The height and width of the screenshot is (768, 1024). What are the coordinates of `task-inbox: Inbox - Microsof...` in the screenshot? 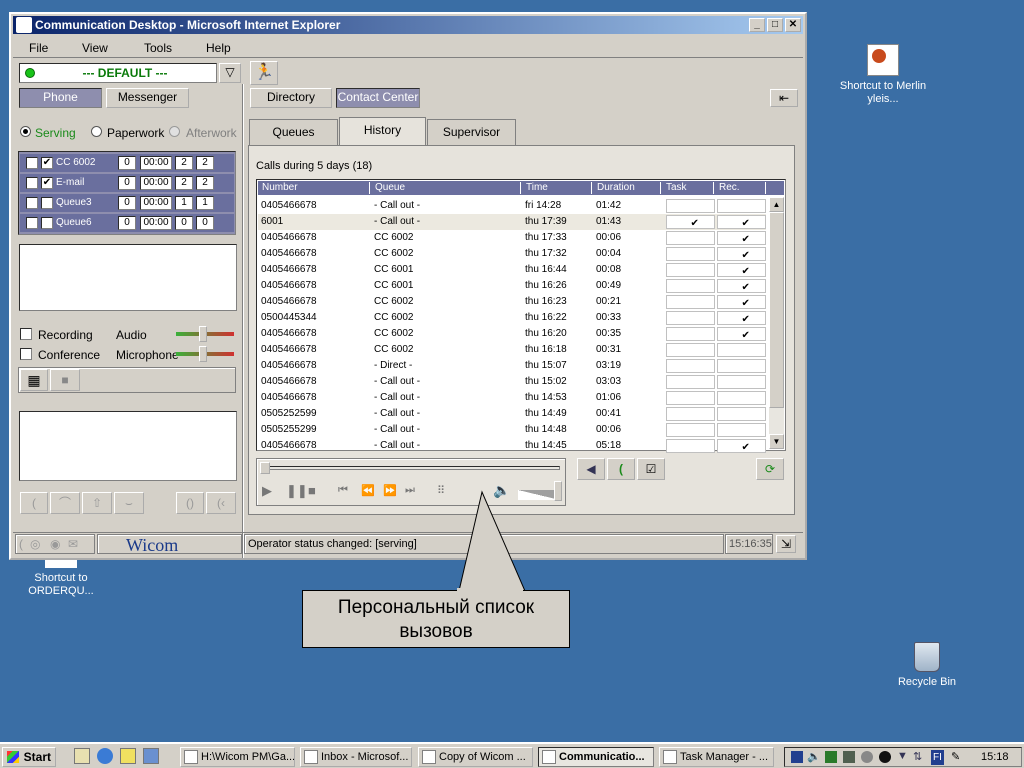 It's located at (356, 757).